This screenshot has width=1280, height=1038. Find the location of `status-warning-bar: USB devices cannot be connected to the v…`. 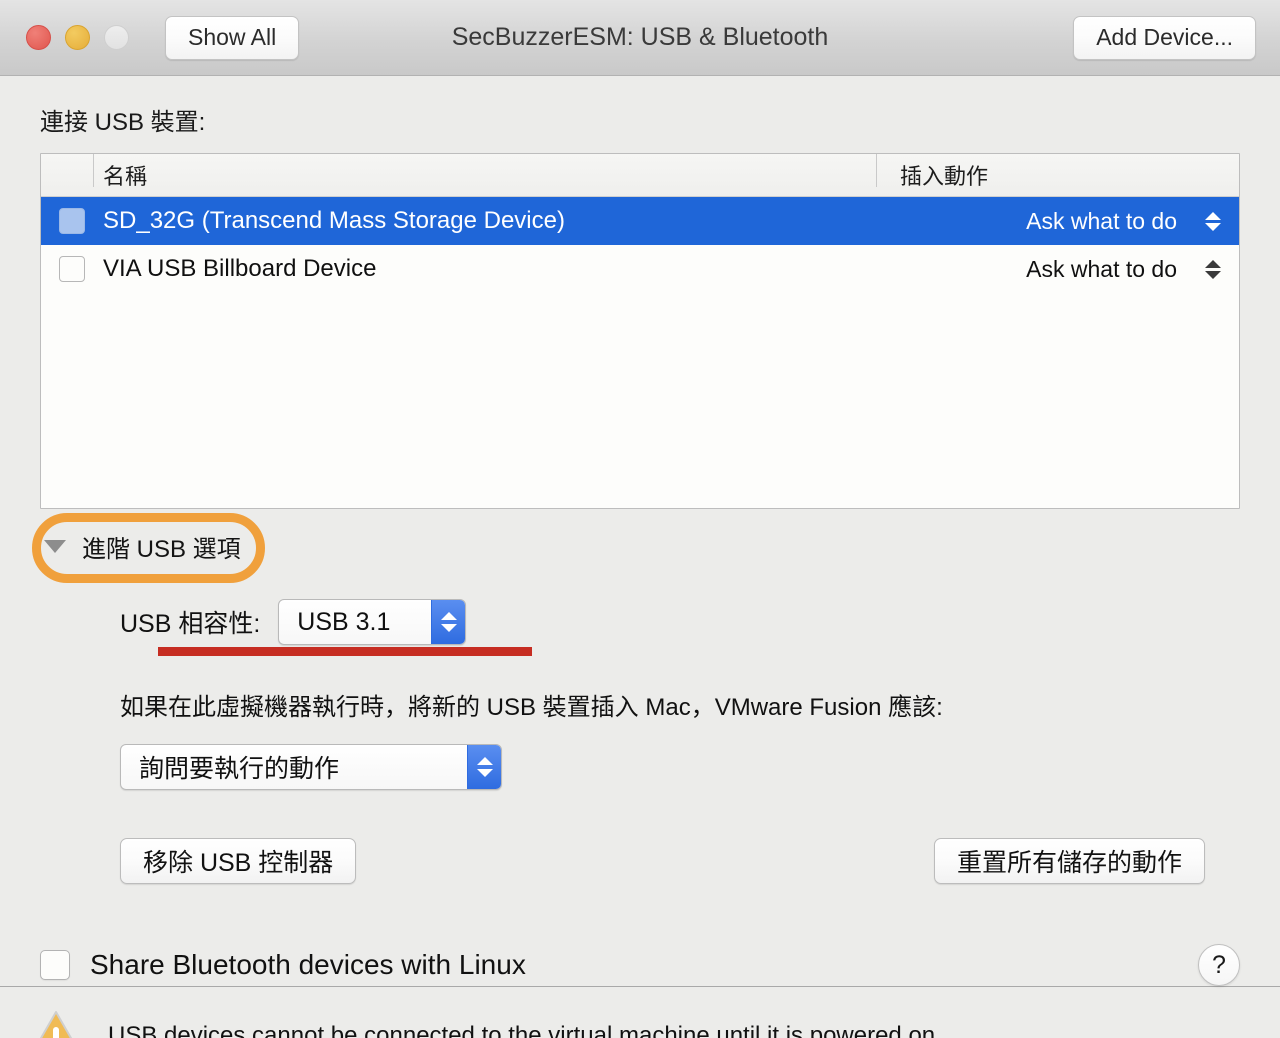

status-warning-bar: USB devices cannot be connected to the v… is located at coordinates (640, 1012).